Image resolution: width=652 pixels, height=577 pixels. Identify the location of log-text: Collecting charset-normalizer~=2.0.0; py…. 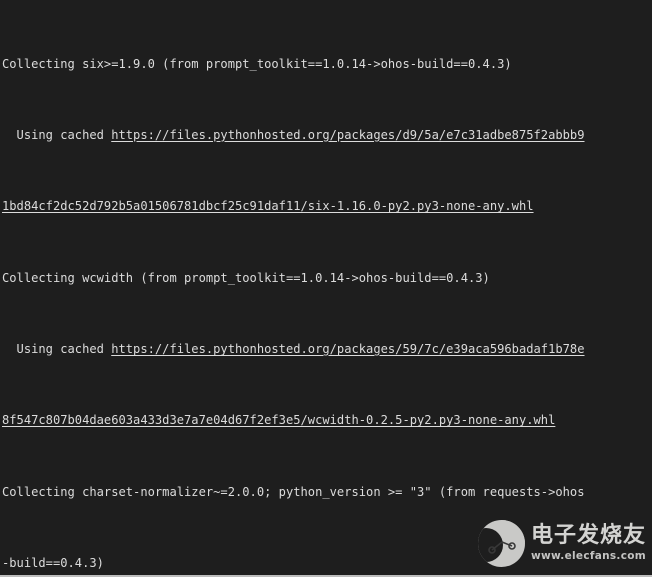
(293, 491).